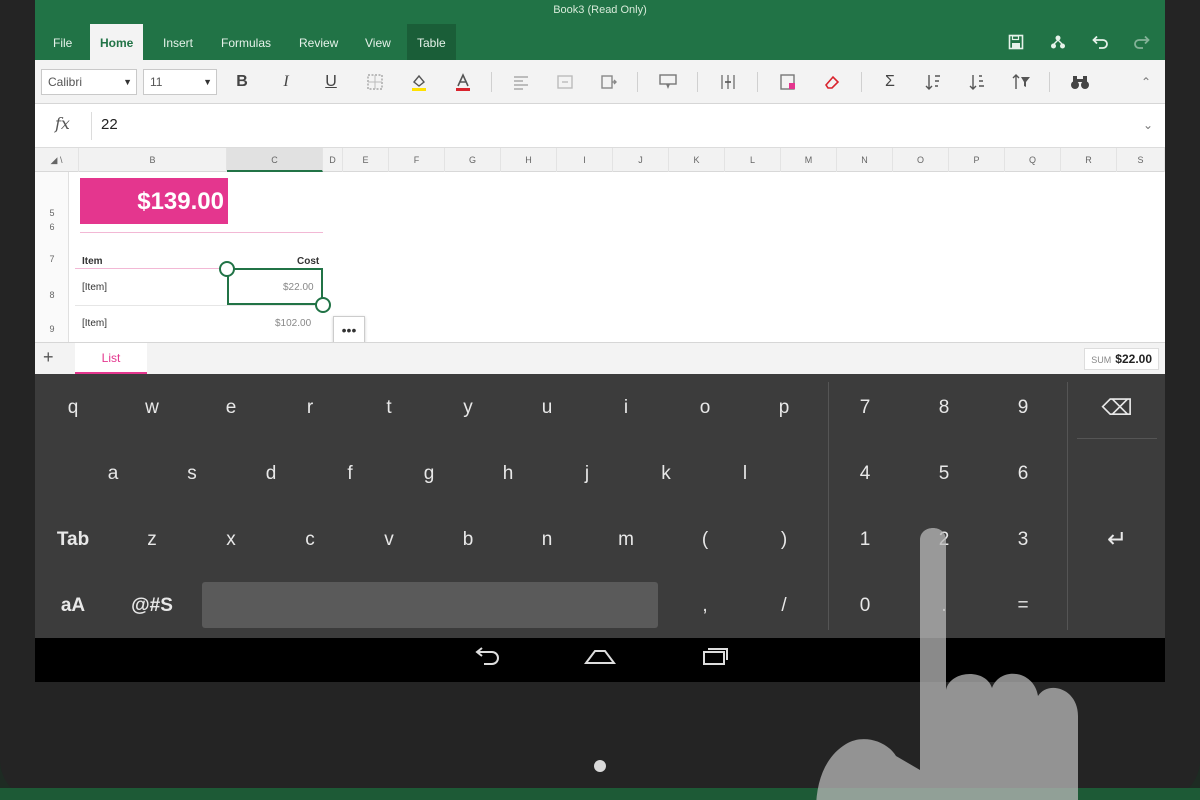 Image resolution: width=1200 pixels, height=800 pixels. I want to click on cell-styles-icon, so click(668, 82).